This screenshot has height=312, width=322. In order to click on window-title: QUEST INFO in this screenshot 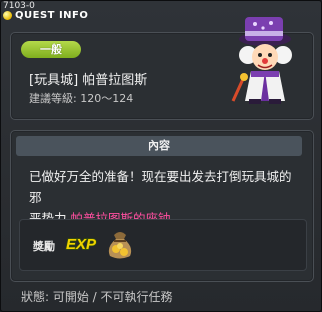, I will do `click(52, 15)`.